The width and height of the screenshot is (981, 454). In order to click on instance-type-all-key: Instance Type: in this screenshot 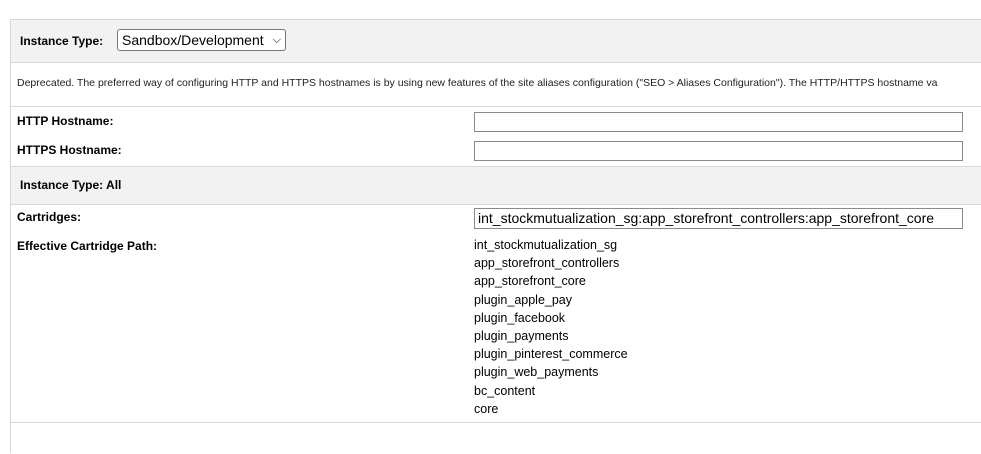, I will do `click(62, 185)`.